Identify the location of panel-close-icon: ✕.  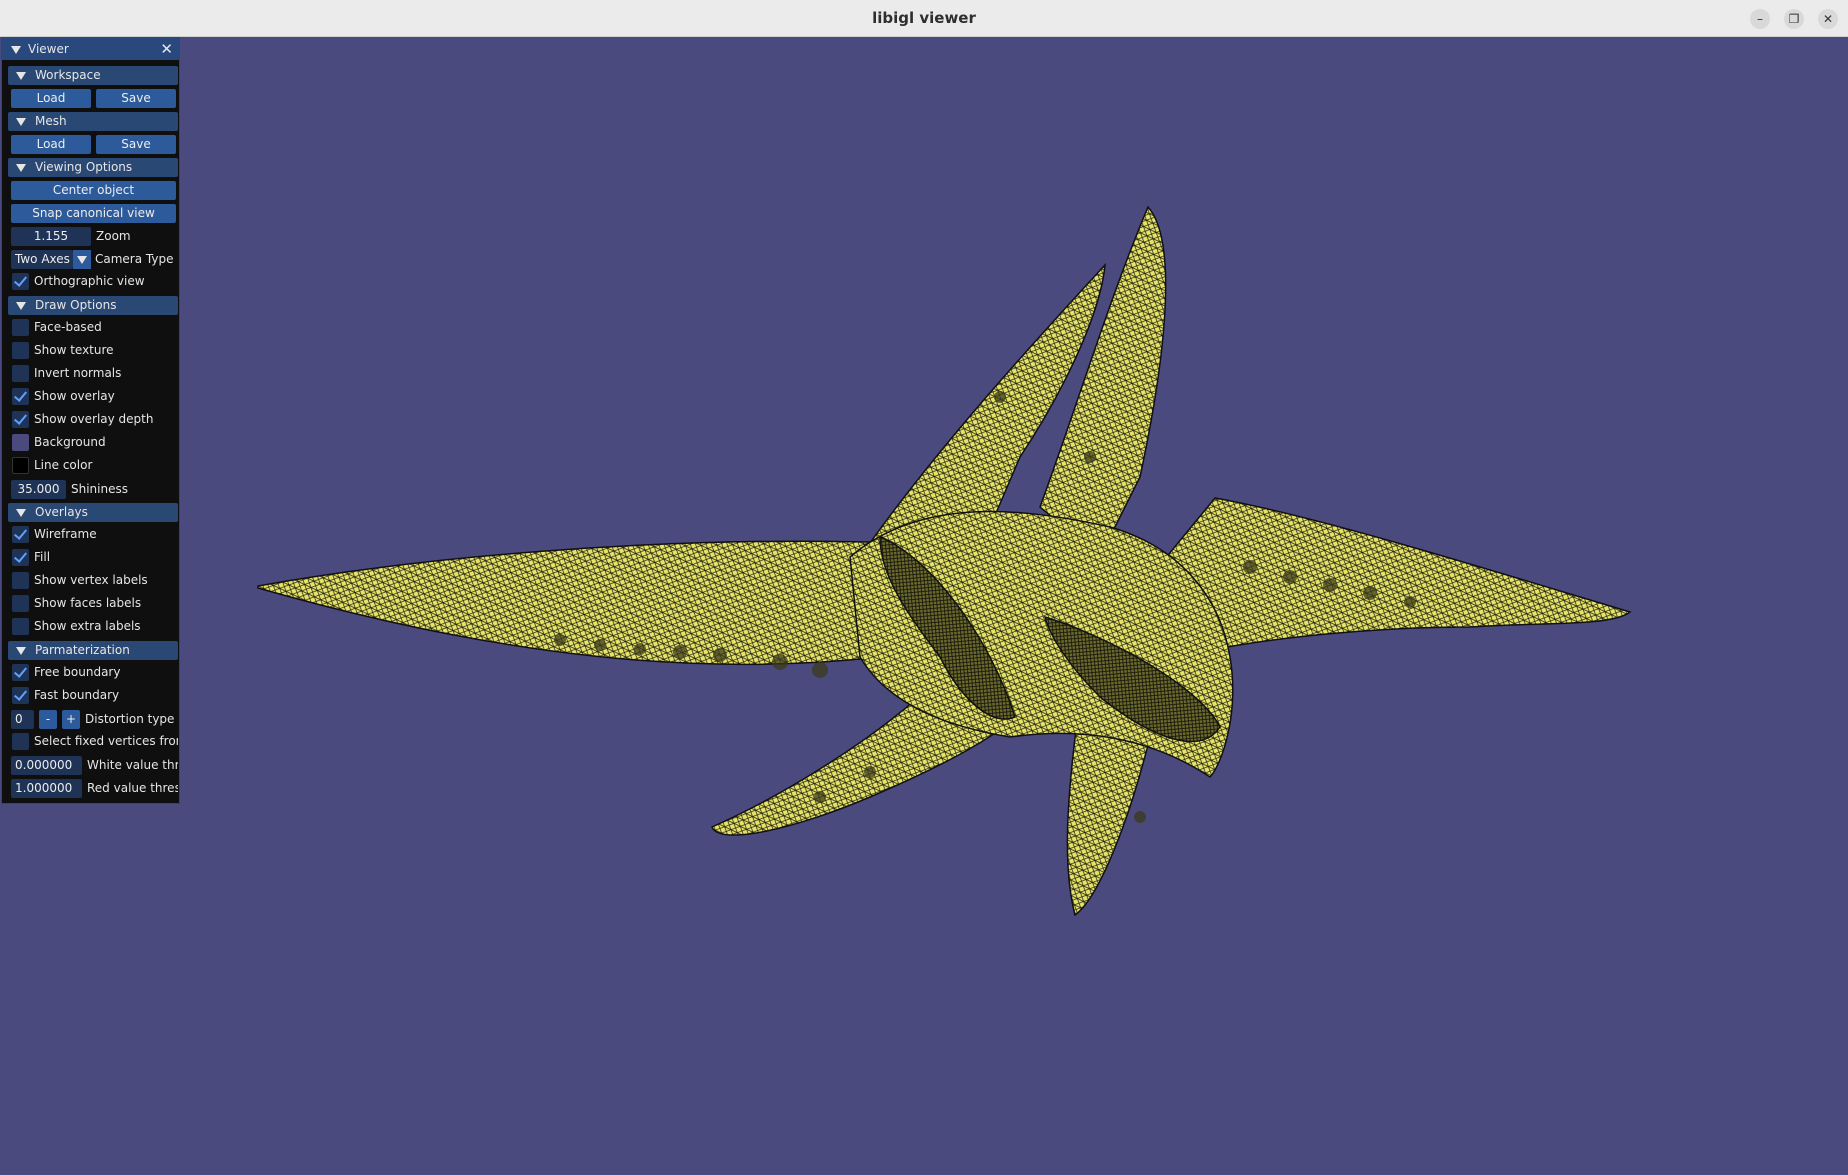
(166, 49).